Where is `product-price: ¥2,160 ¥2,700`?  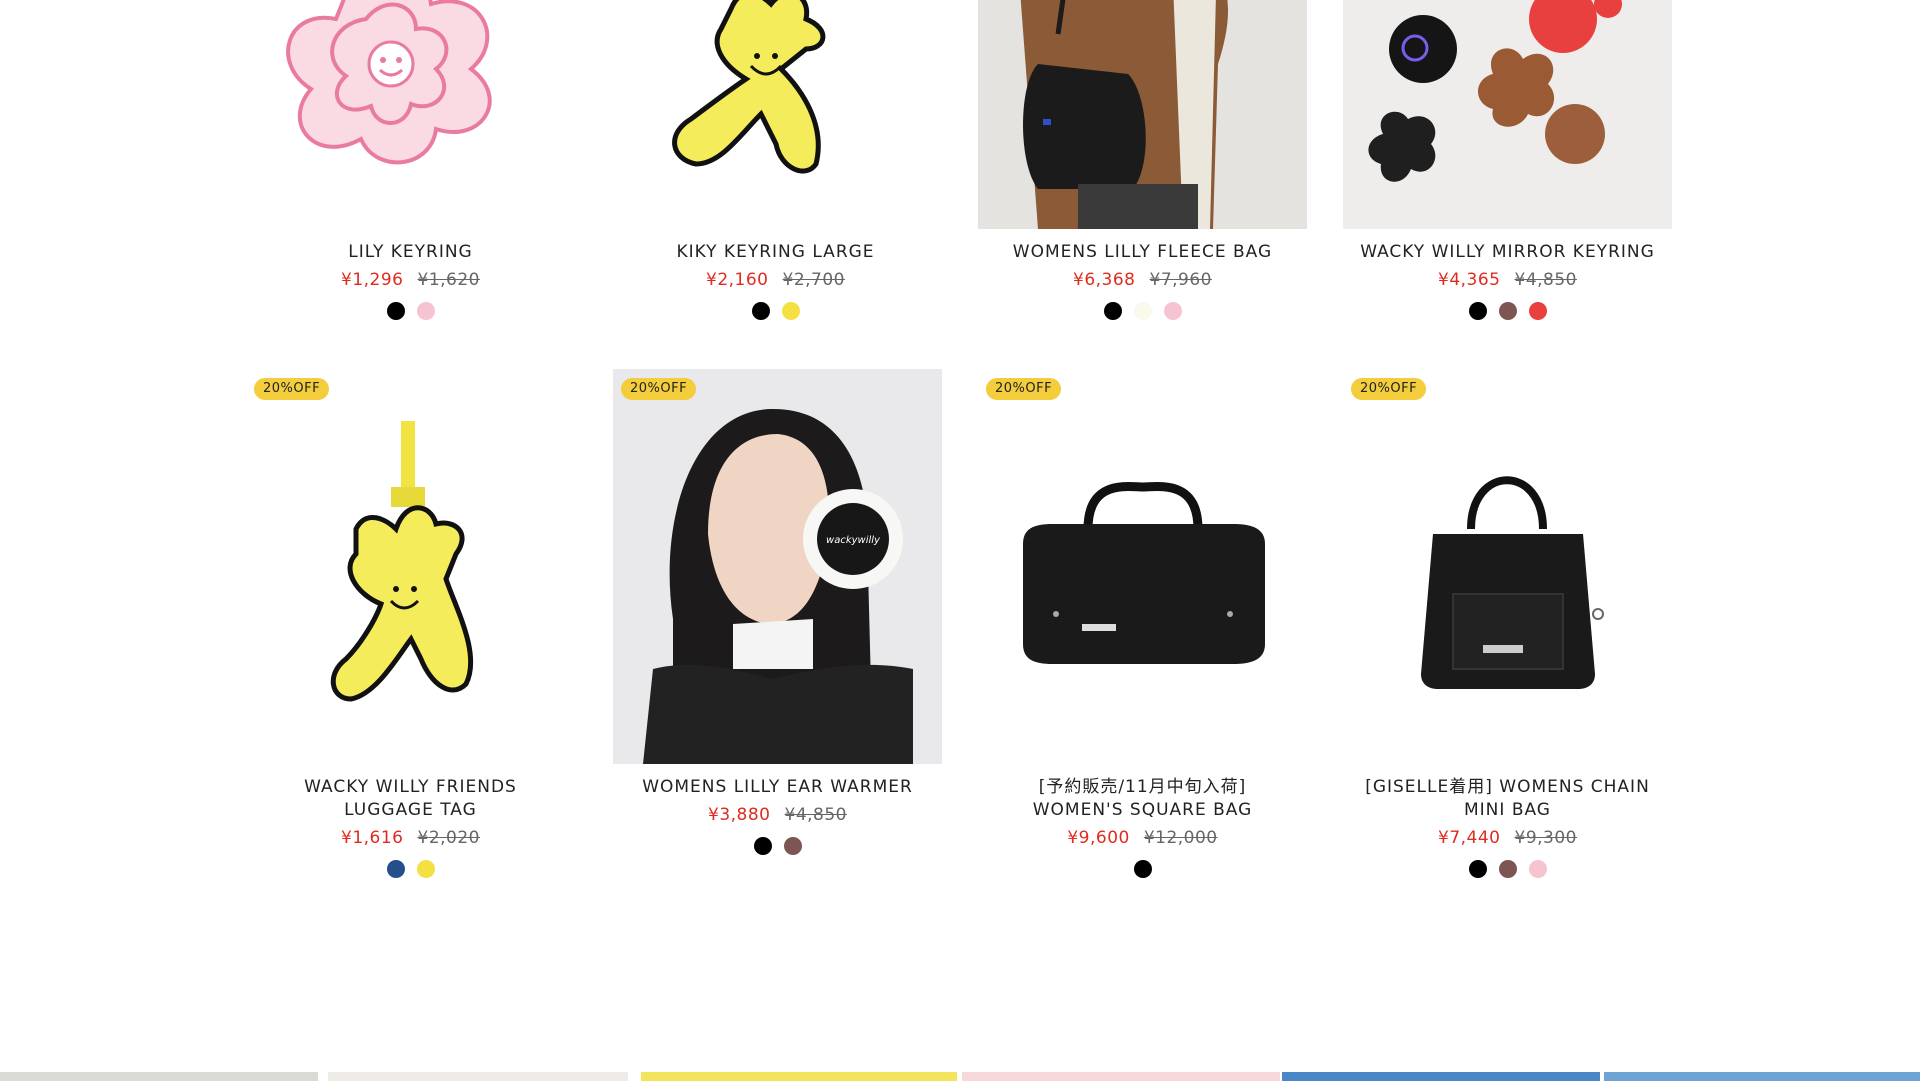 product-price: ¥2,160 ¥2,700 is located at coordinates (775, 280).